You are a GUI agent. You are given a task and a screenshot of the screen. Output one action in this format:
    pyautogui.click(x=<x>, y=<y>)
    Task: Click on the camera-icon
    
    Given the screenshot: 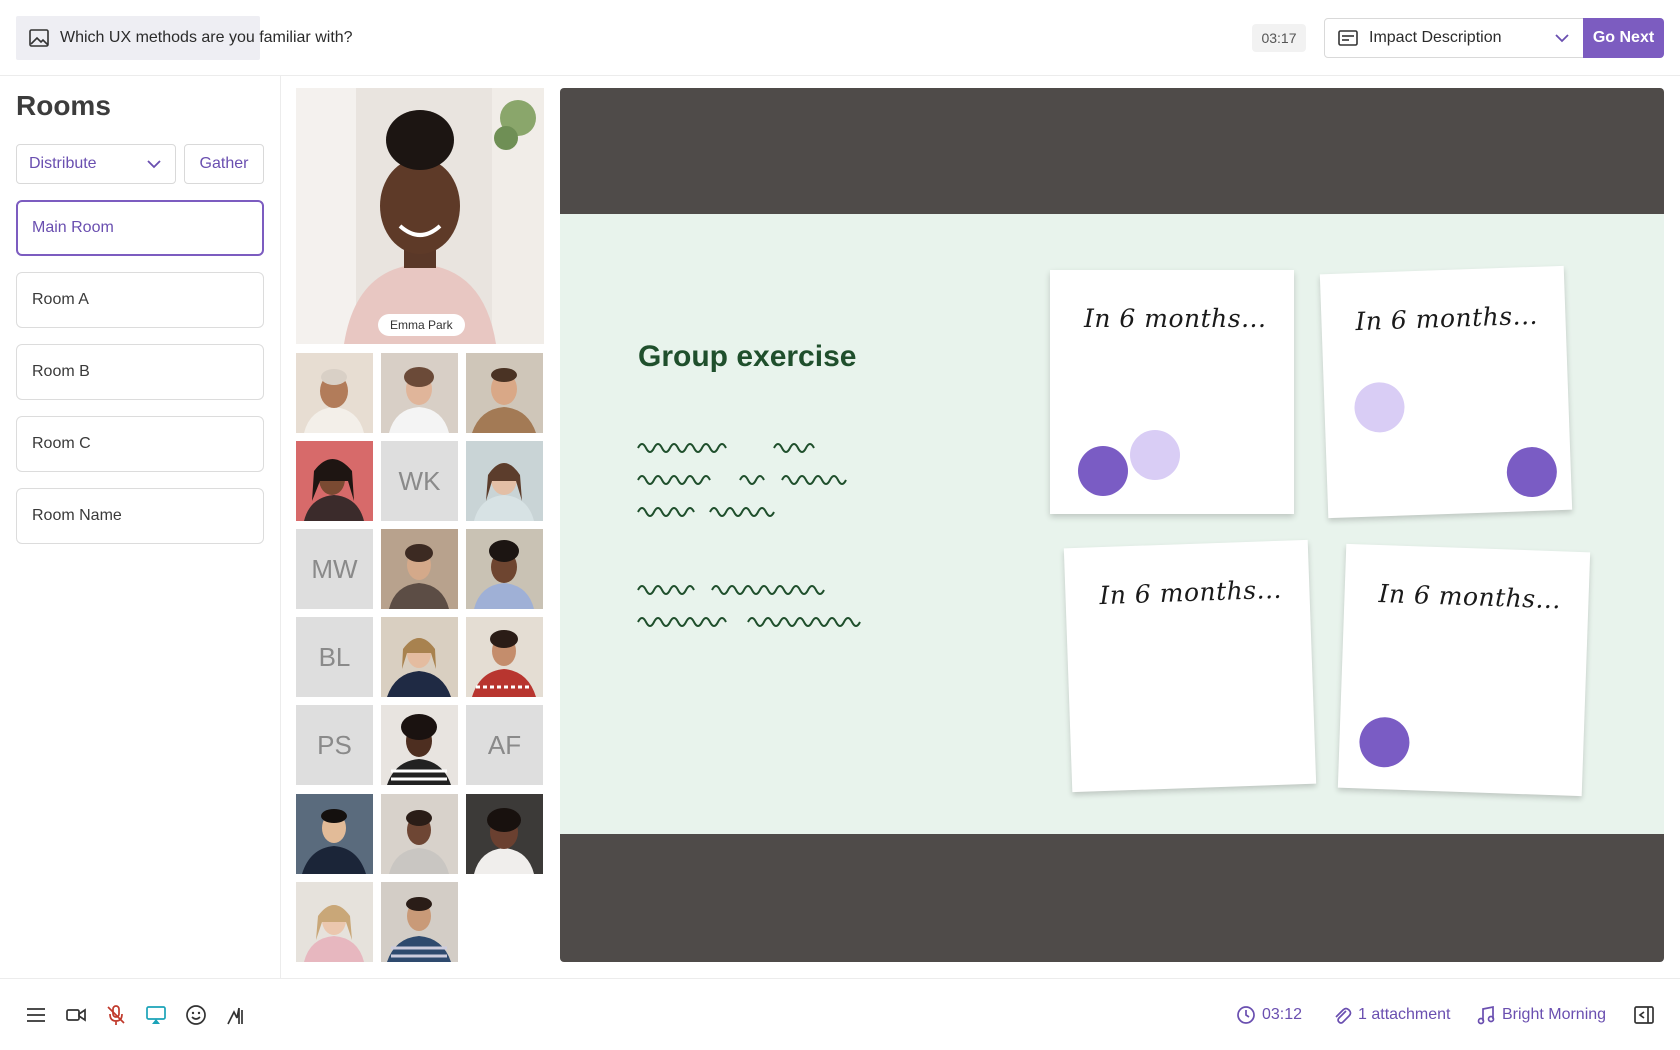 What is the action you would take?
    pyautogui.click(x=76, y=1015)
    